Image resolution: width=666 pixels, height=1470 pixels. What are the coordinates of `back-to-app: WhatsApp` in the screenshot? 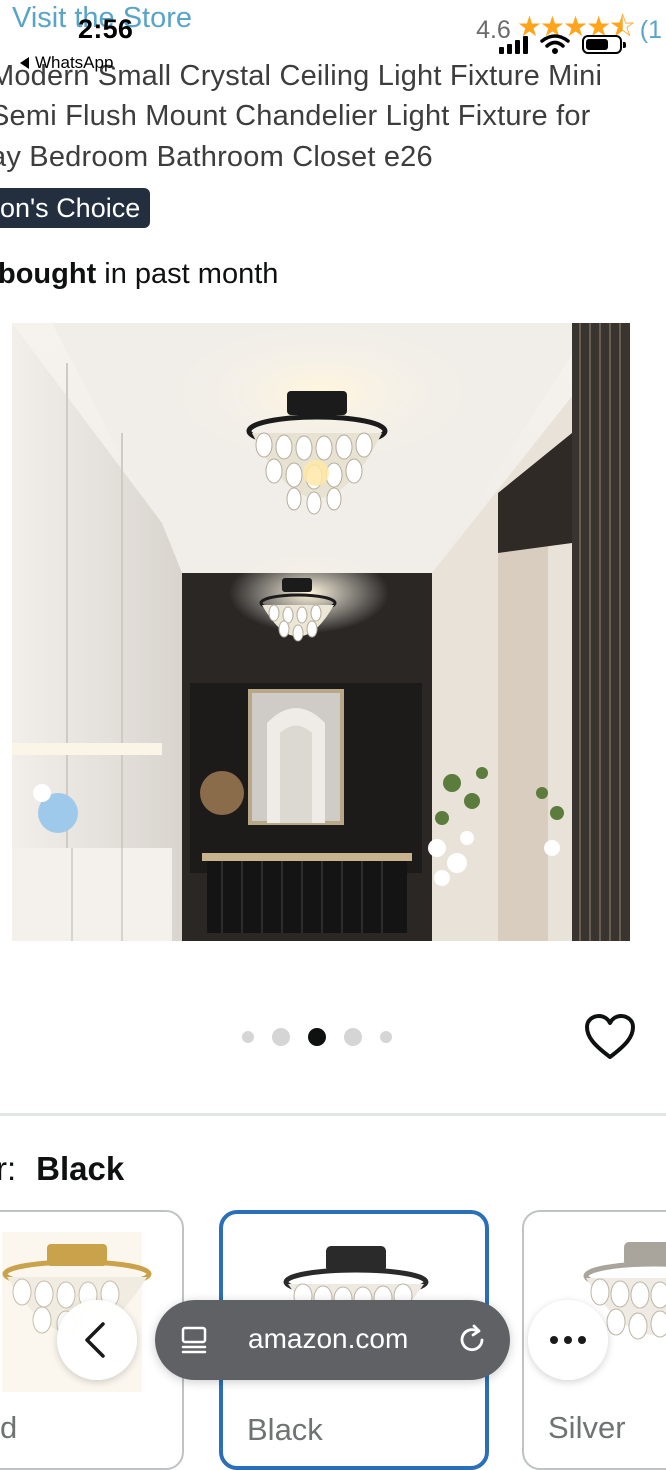 It's located at (66, 63).